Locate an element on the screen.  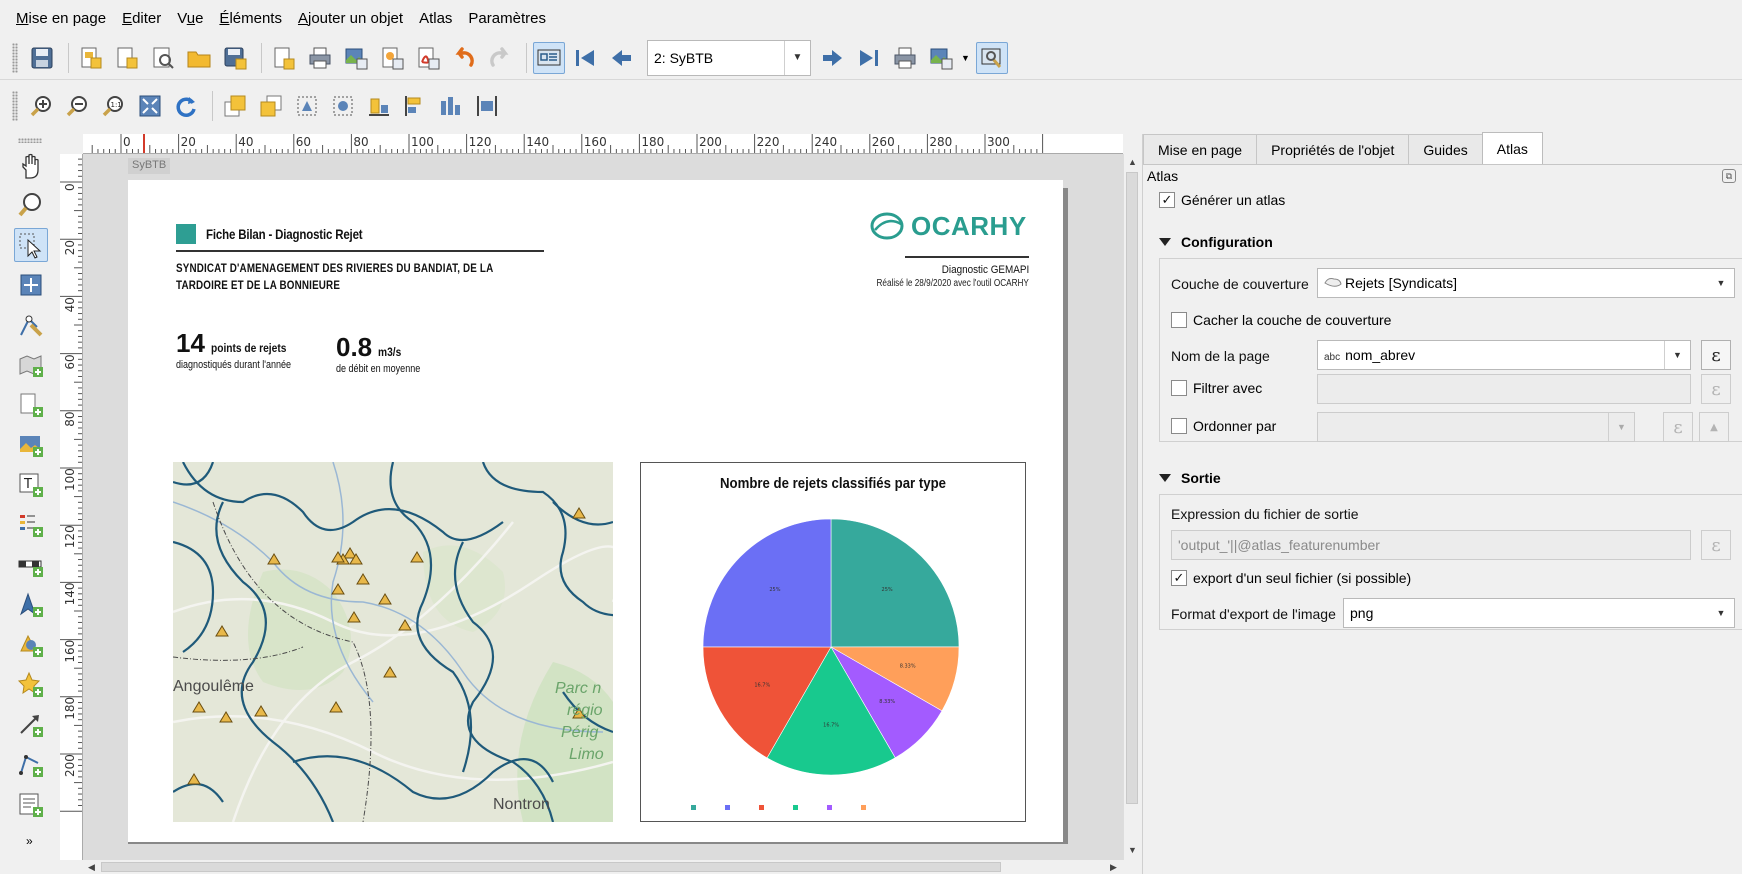
output-expression-button: ε is located at coordinates (1716, 545).